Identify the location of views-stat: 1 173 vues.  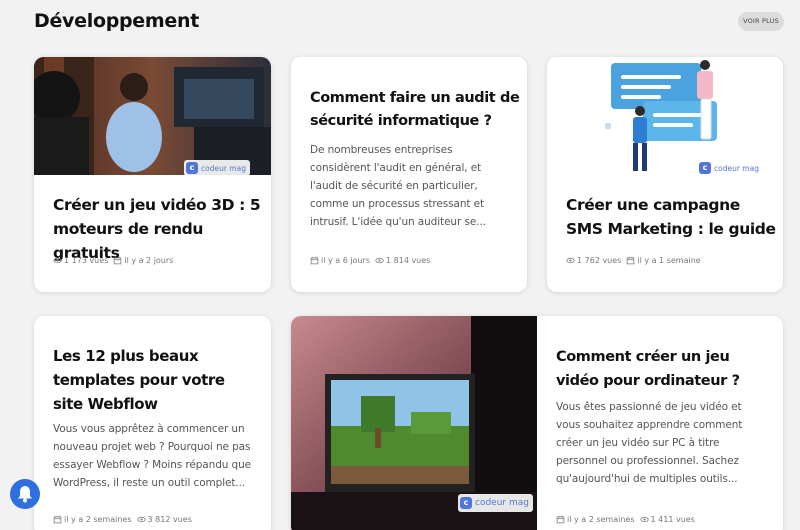
(80, 260).